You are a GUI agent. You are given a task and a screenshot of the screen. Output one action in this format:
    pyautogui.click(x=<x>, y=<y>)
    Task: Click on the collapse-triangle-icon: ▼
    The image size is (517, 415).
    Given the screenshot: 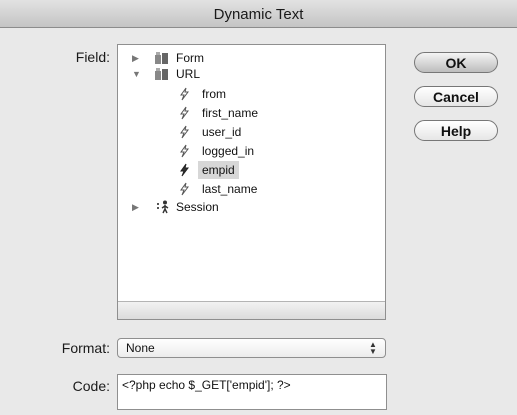 What is the action you would take?
    pyautogui.click(x=136, y=74)
    